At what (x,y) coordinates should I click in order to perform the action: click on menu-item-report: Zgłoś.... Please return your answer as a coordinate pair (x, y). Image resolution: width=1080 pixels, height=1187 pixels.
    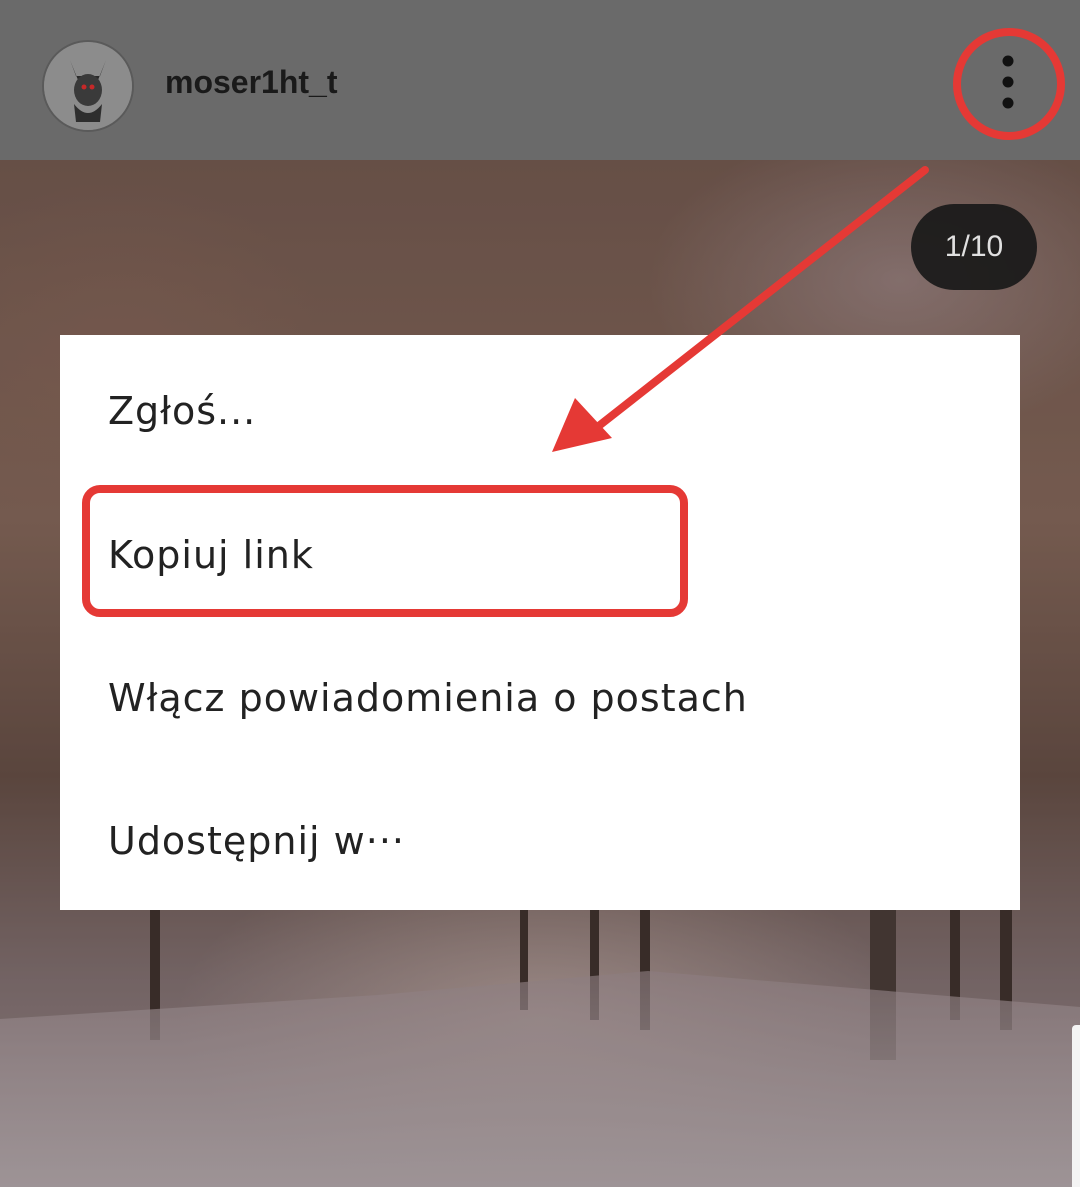
    Looking at the image, I should click on (540, 411).